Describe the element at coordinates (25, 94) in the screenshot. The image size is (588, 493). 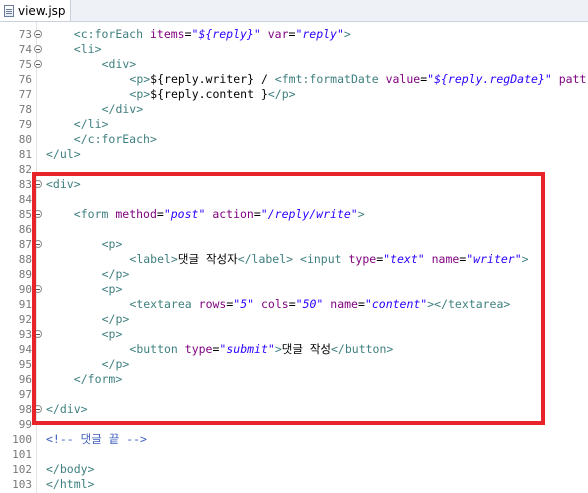
I see `line-number: 77` at that location.